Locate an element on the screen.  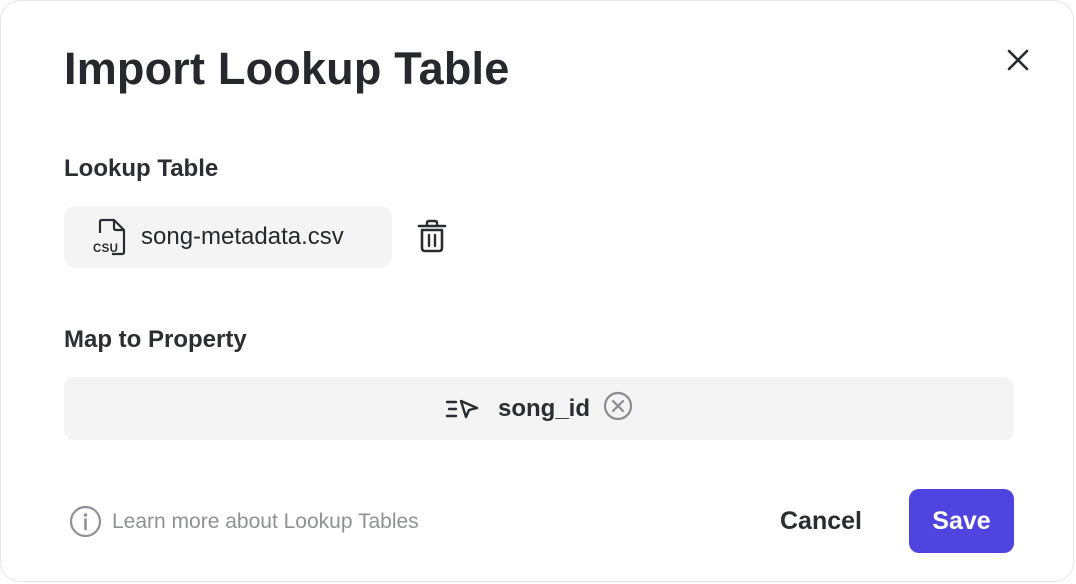
svg-text: CSU is located at coordinates (105, 249).